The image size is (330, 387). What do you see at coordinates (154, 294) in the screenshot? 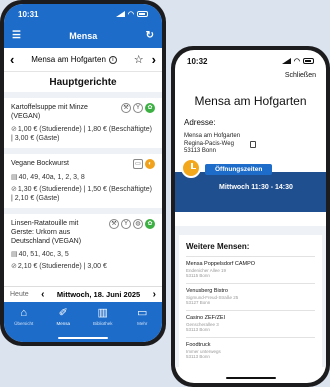
I see `next-day-button: ›` at bounding box center [154, 294].